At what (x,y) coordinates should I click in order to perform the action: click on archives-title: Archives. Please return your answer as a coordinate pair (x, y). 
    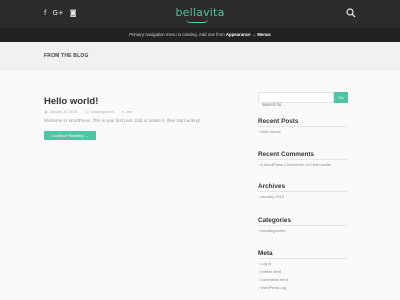
    Looking at the image, I should click on (271, 186).